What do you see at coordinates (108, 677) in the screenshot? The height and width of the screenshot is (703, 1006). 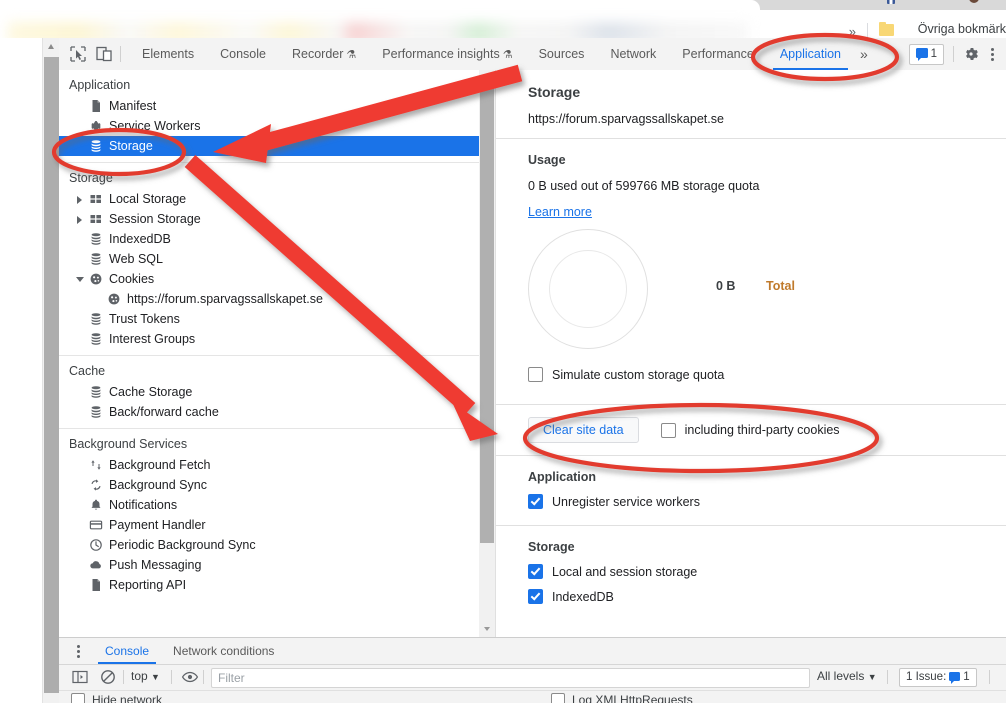 I see `clear-console-icon` at bounding box center [108, 677].